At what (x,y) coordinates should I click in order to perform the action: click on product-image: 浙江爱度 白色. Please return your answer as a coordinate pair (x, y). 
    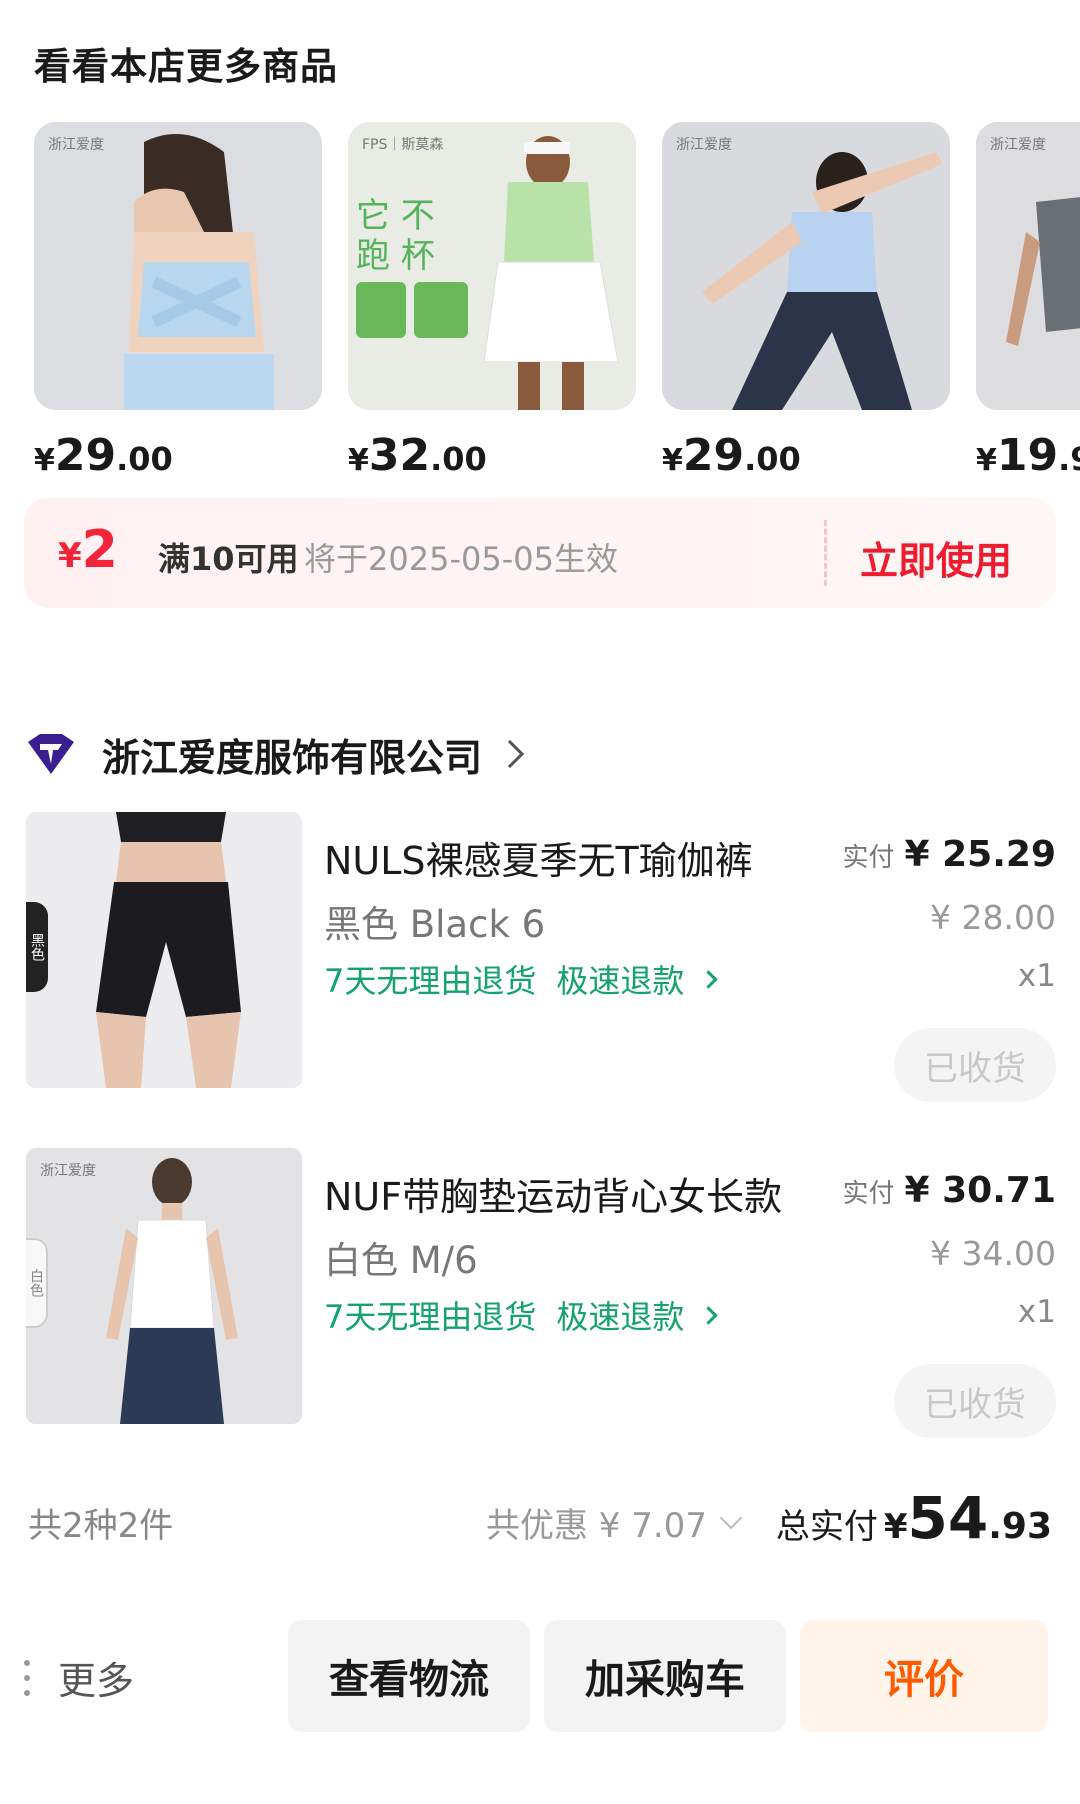
    Looking at the image, I should click on (164, 1286).